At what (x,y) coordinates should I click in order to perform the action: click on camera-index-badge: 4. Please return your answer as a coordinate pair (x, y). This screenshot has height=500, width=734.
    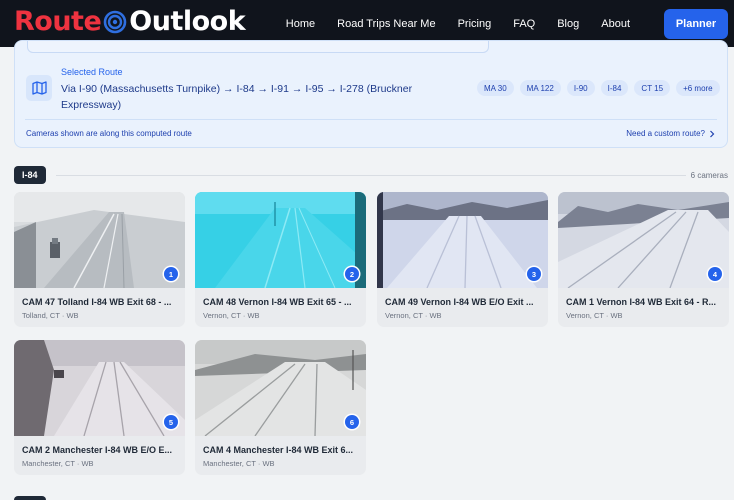
    Looking at the image, I should click on (715, 274).